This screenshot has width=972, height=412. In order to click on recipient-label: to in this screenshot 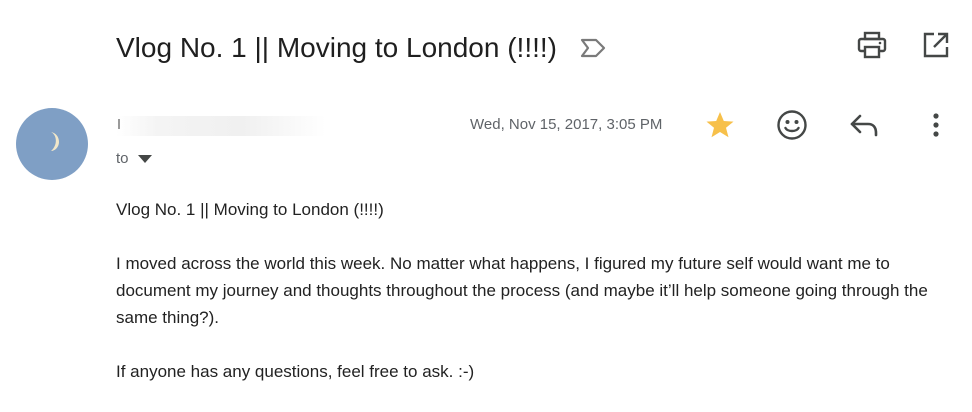, I will do `click(122, 158)`.